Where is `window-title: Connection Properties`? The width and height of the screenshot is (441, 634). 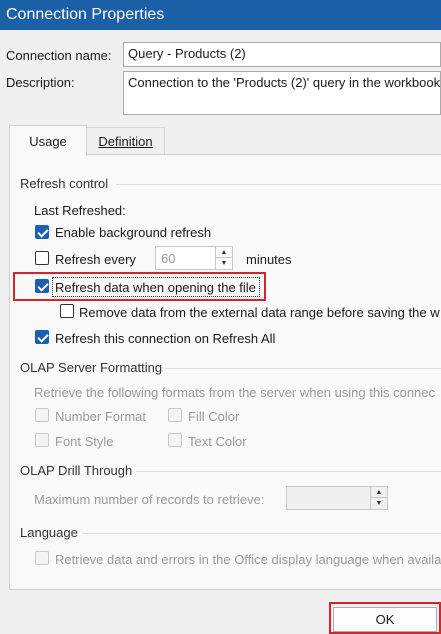
window-title: Connection Properties is located at coordinates (85, 14).